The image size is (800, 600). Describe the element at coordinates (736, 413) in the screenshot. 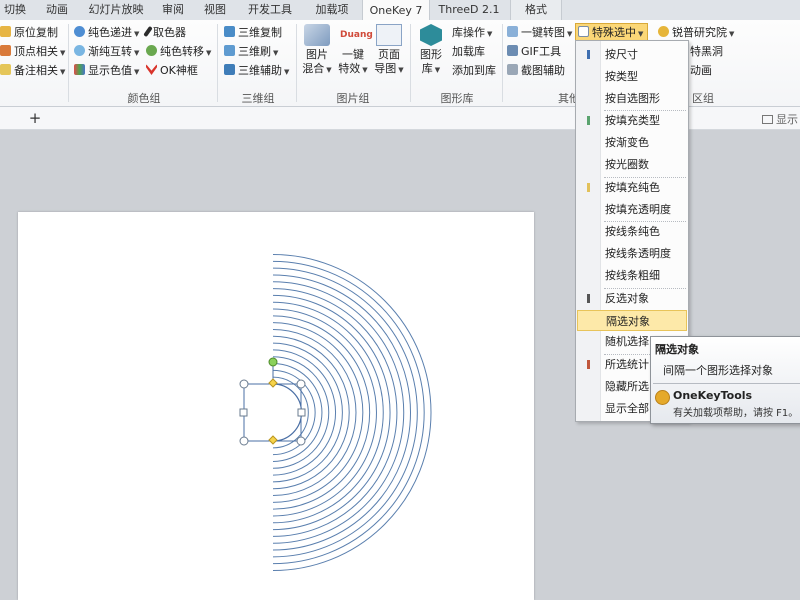

I see `tooltip-help: 有关加载项帮助，请按 F1。` at that location.